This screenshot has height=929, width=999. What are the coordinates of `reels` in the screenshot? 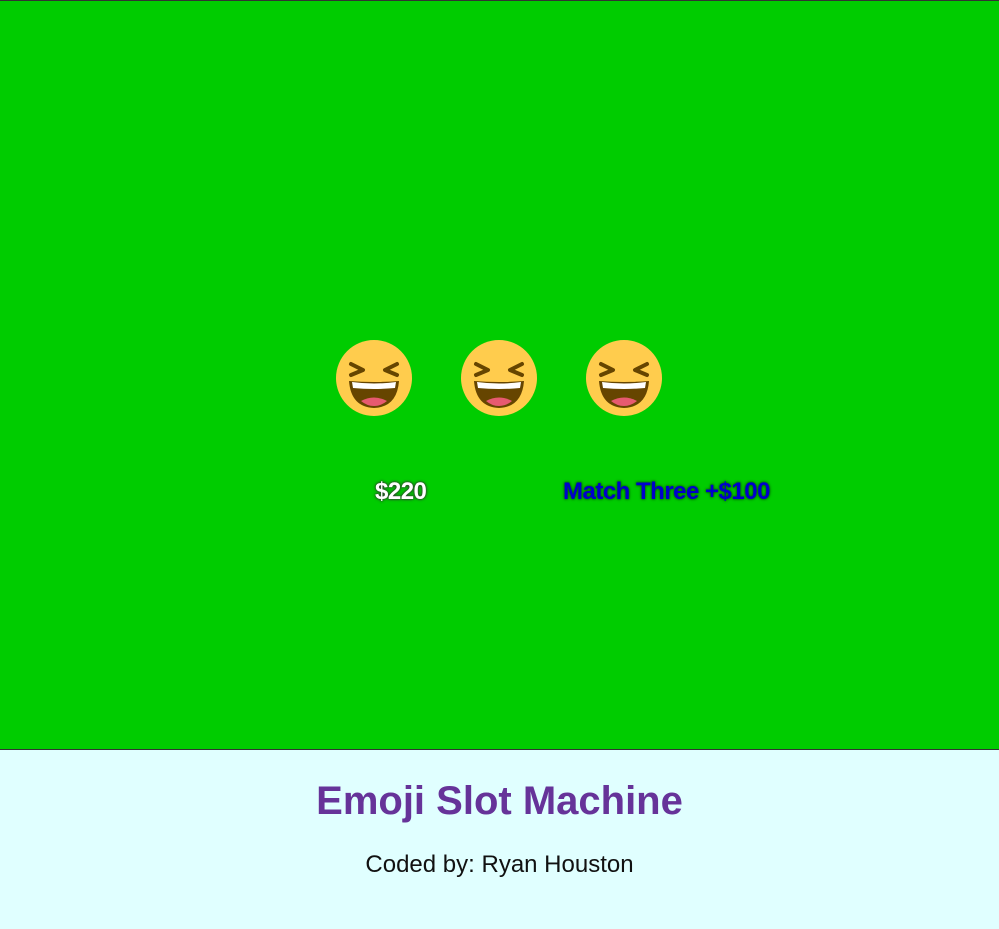 It's located at (499, 378).